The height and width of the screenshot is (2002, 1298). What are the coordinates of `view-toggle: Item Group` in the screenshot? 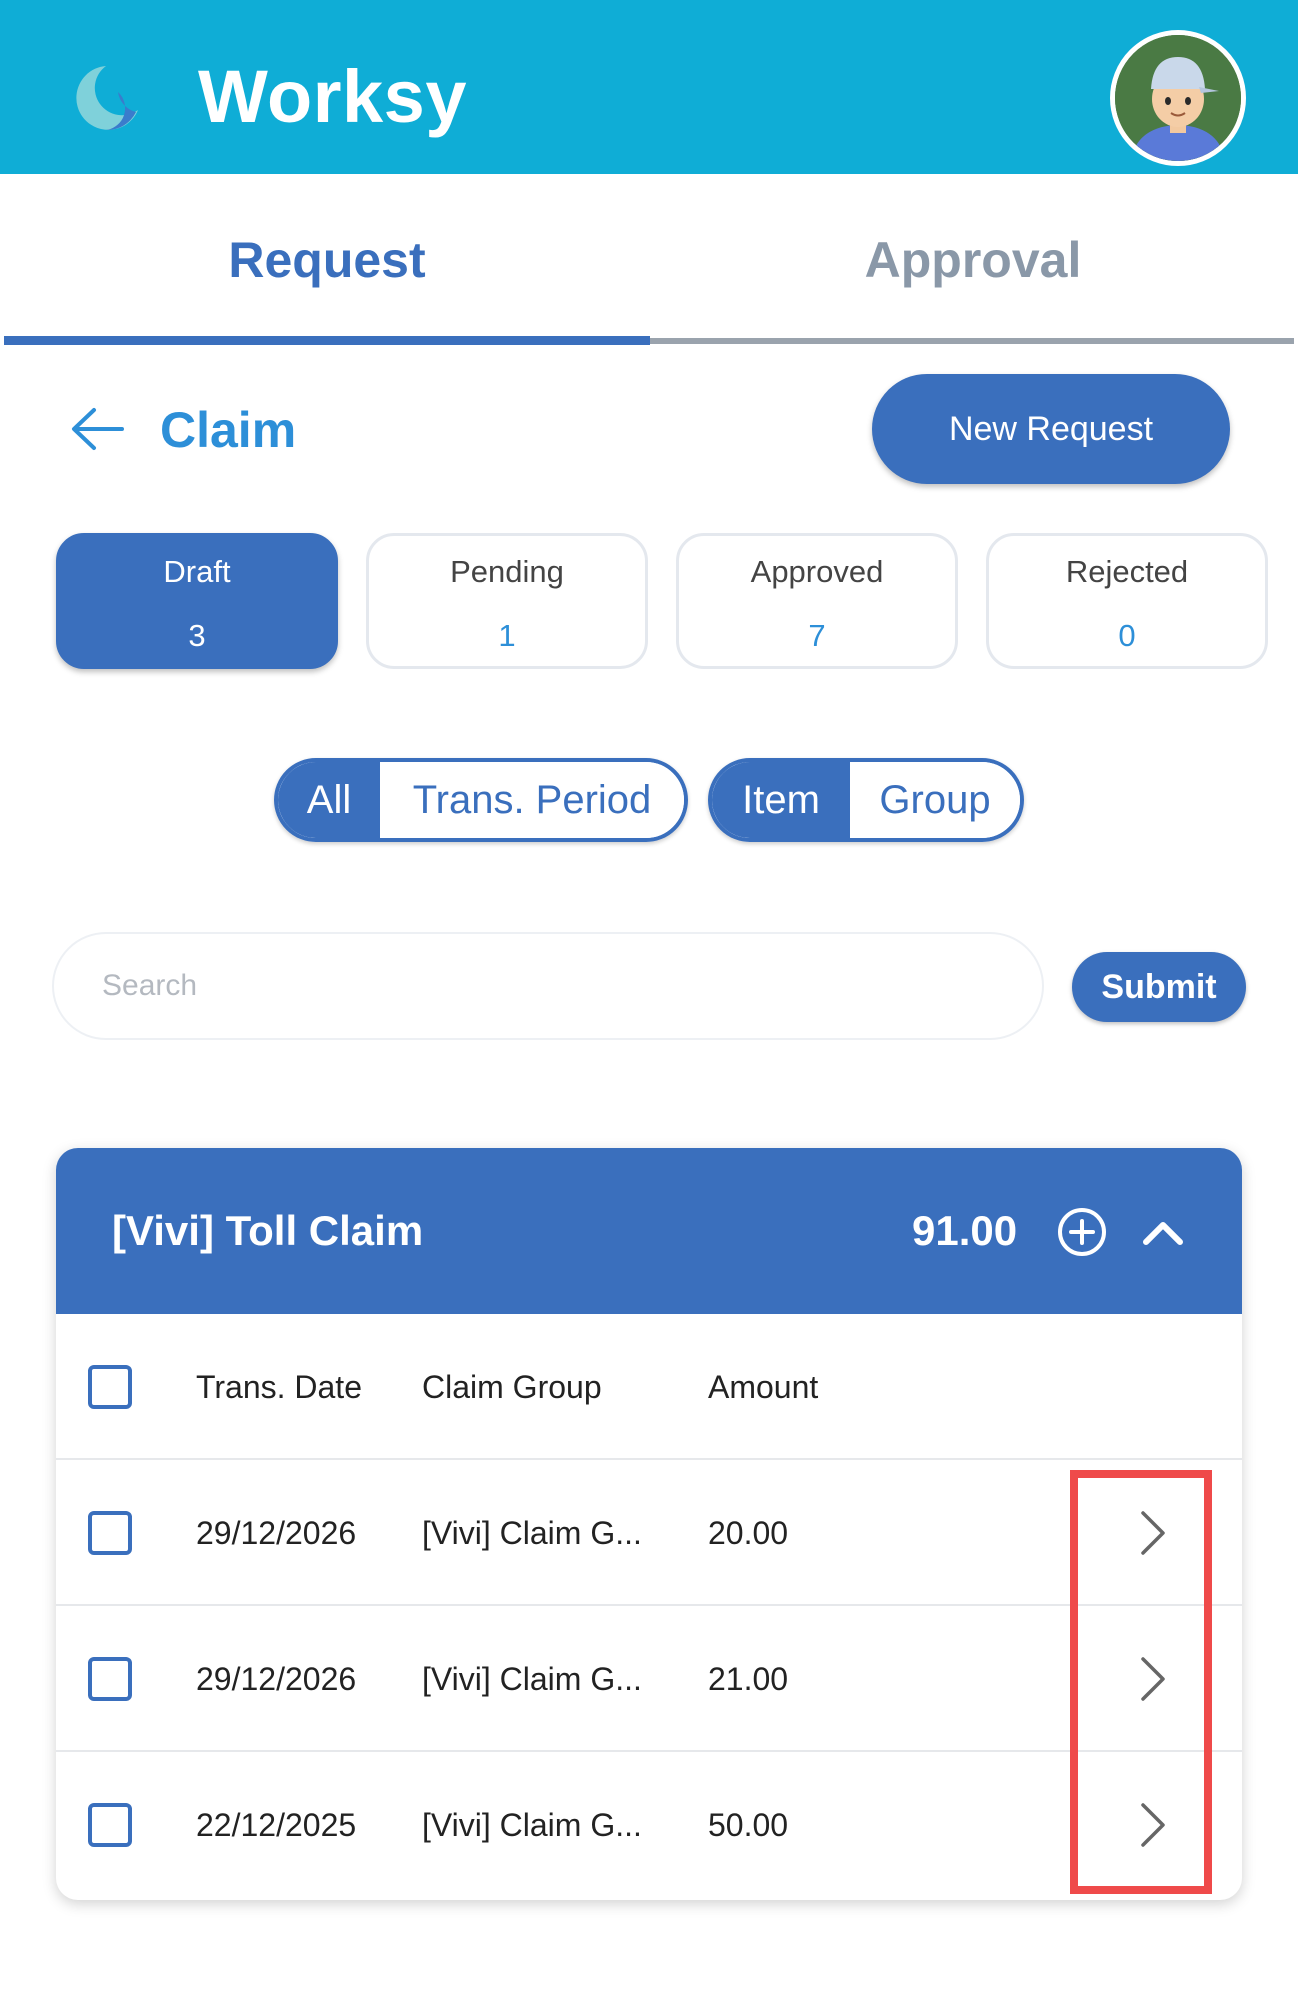 It's located at (866, 800).